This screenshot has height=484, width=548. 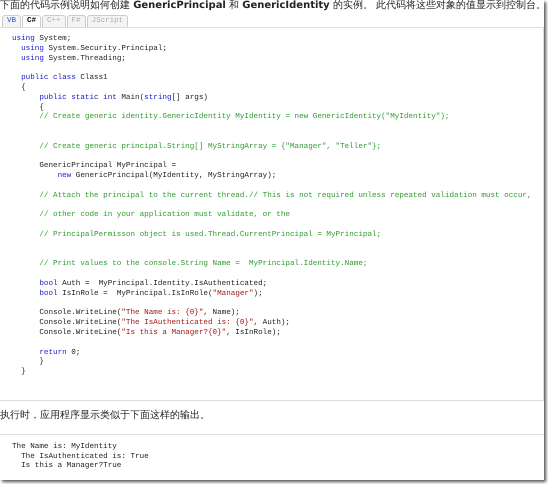 What do you see at coordinates (105, 416) in the screenshot?
I see `output-description: 执行时，应用程序显示类似于下面这样的输出。` at bounding box center [105, 416].